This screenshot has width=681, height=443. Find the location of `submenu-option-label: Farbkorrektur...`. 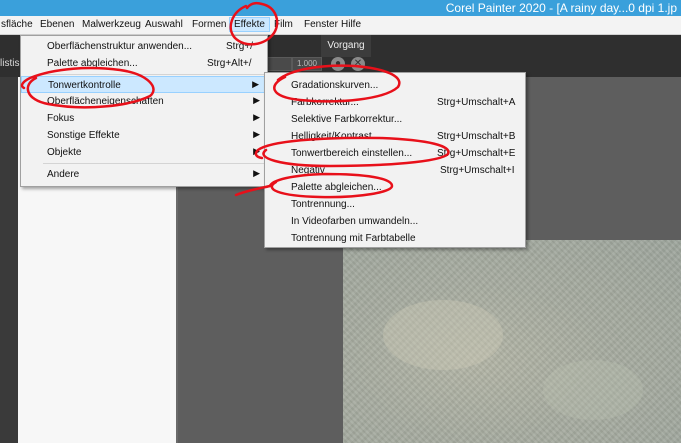

submenu-option-label: Farbkorrektur... is located at coordinates (325, 102).